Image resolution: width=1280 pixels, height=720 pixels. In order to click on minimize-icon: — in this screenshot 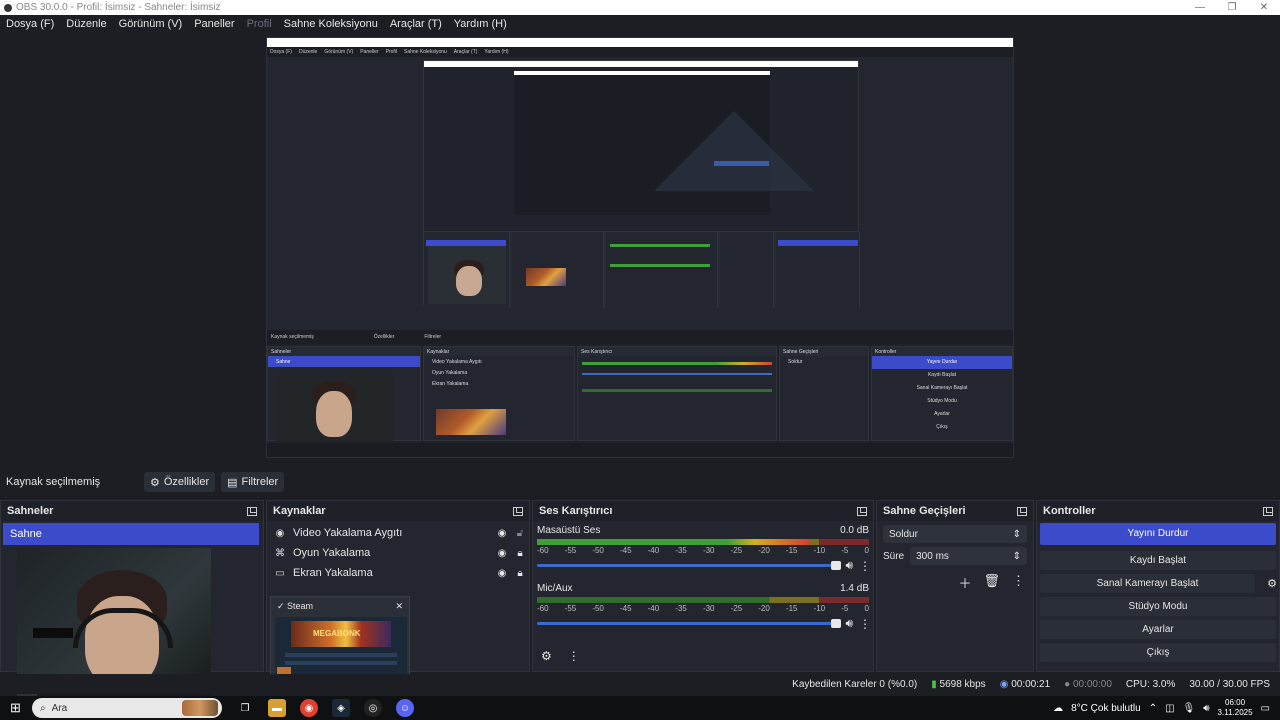, I will do `click(1200, 7)`.